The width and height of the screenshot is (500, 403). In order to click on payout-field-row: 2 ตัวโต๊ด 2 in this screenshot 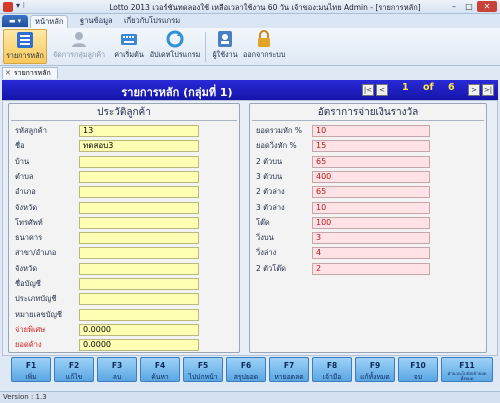, I will do `click(346, 268)`.